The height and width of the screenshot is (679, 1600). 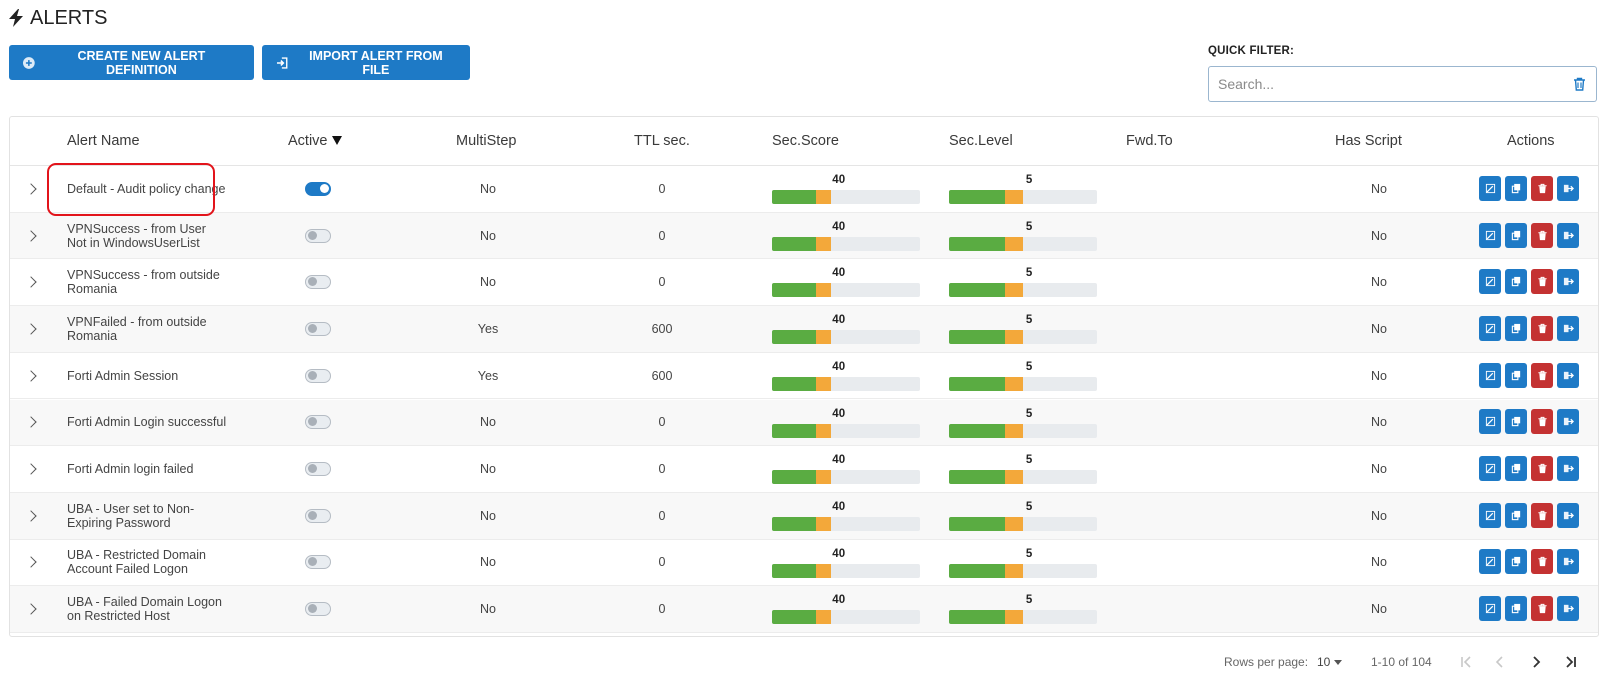 I want to click on trash-icon, so click(x=1542, y=188).